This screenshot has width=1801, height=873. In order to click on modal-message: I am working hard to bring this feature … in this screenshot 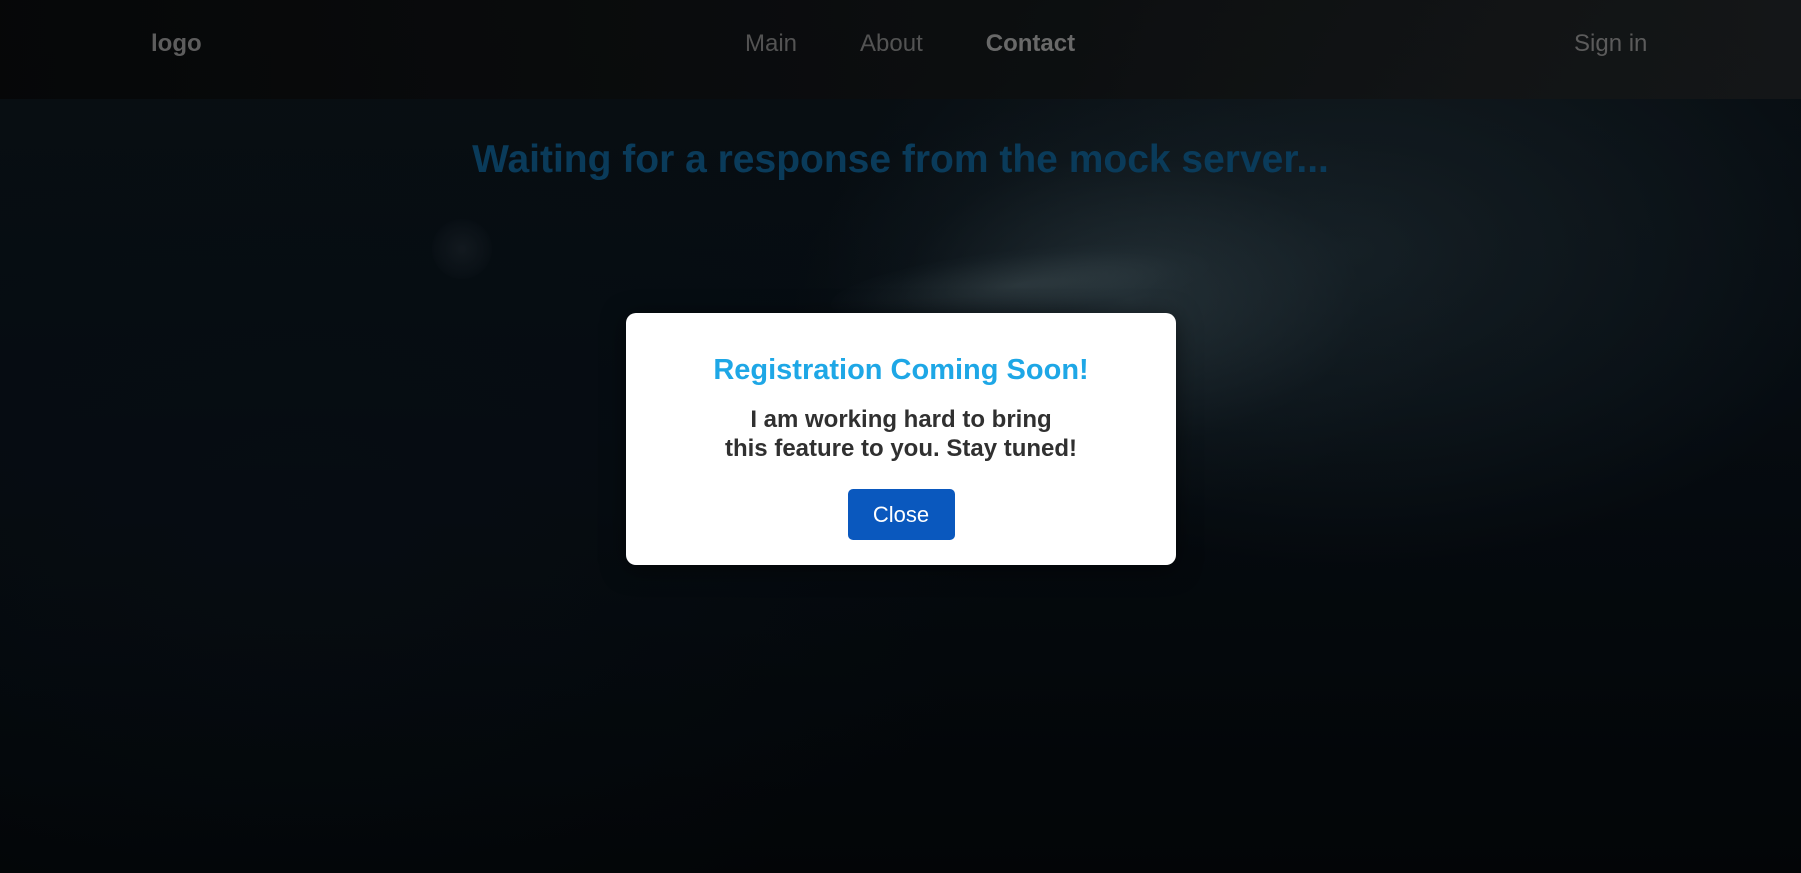, I will do `click(901, 434)`.